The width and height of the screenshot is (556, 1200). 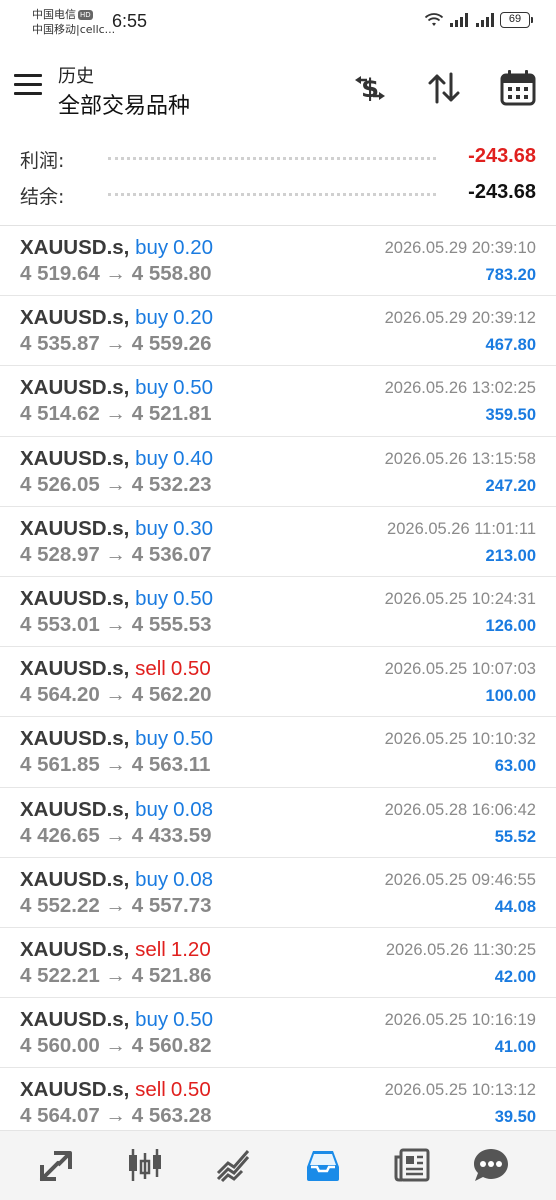 I want to click on page-title: 全部交易品种, so click(x=124, y=104).